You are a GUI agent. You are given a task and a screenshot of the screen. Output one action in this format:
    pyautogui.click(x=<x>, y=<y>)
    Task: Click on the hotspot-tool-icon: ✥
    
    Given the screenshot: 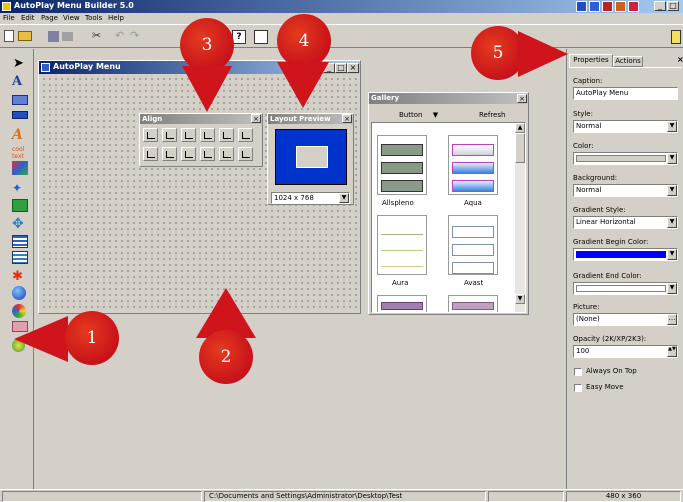 What is the action you would take?
    pyautogui.click(x=20, y=225)
    